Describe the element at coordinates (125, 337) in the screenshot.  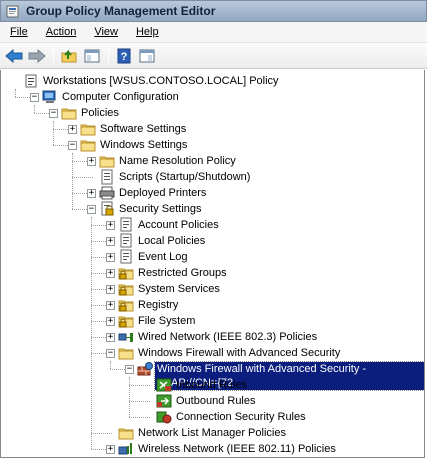
I see `wired-network-icon` at that location.